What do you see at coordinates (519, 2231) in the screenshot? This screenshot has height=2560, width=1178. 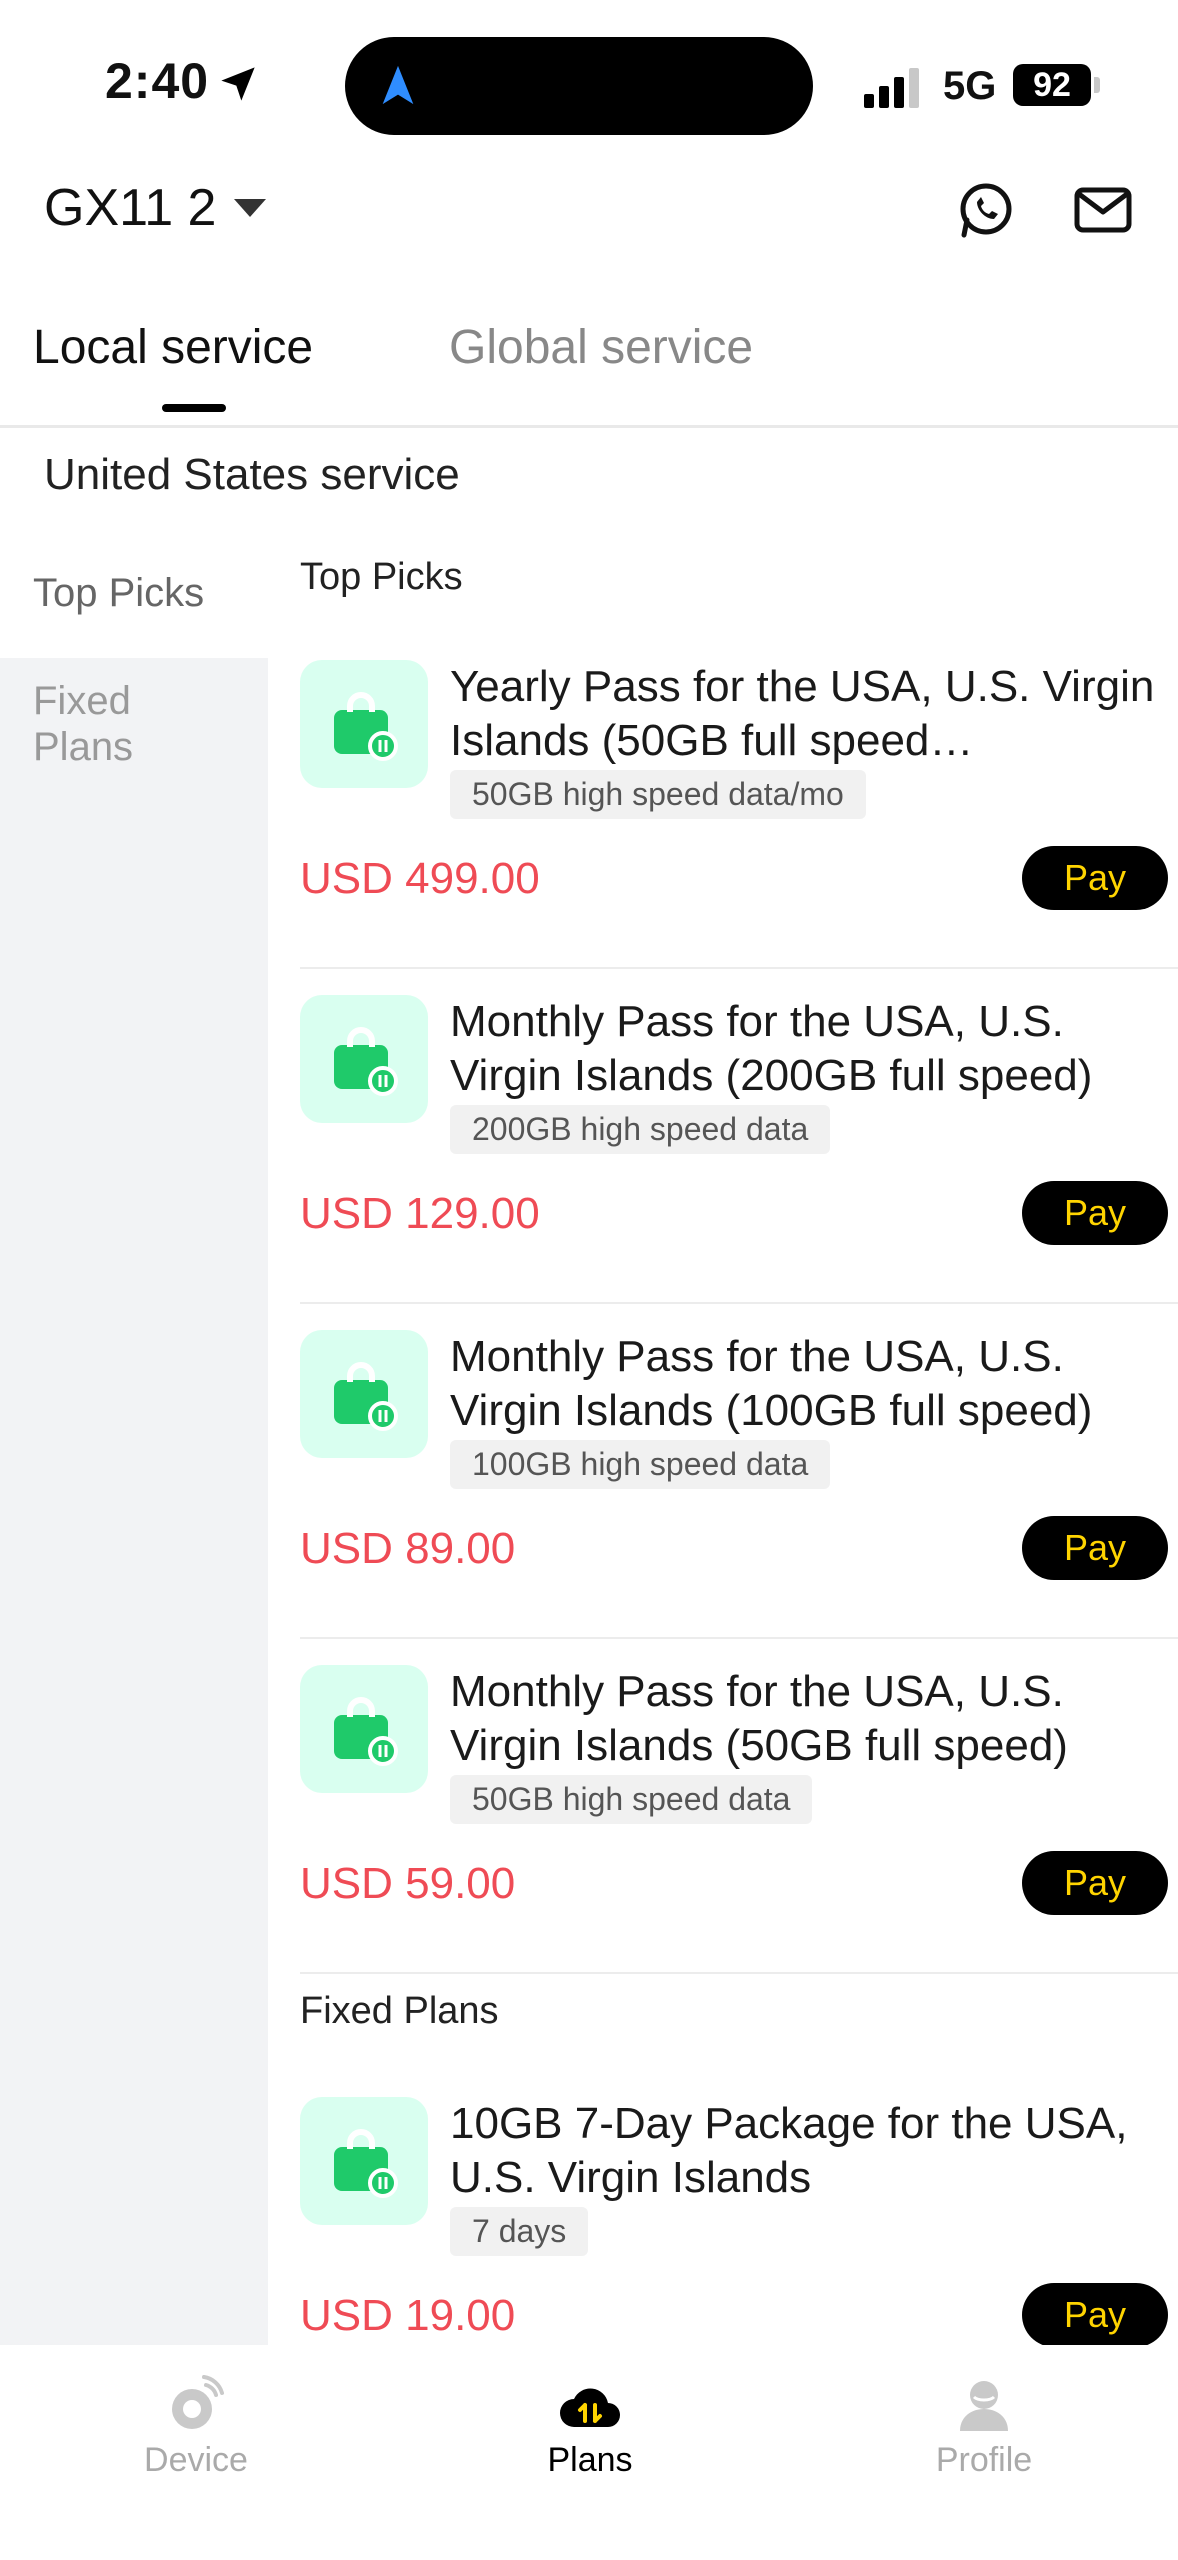 I see `plan-data-badge: 7 days` at bounding box center [519, 2231].